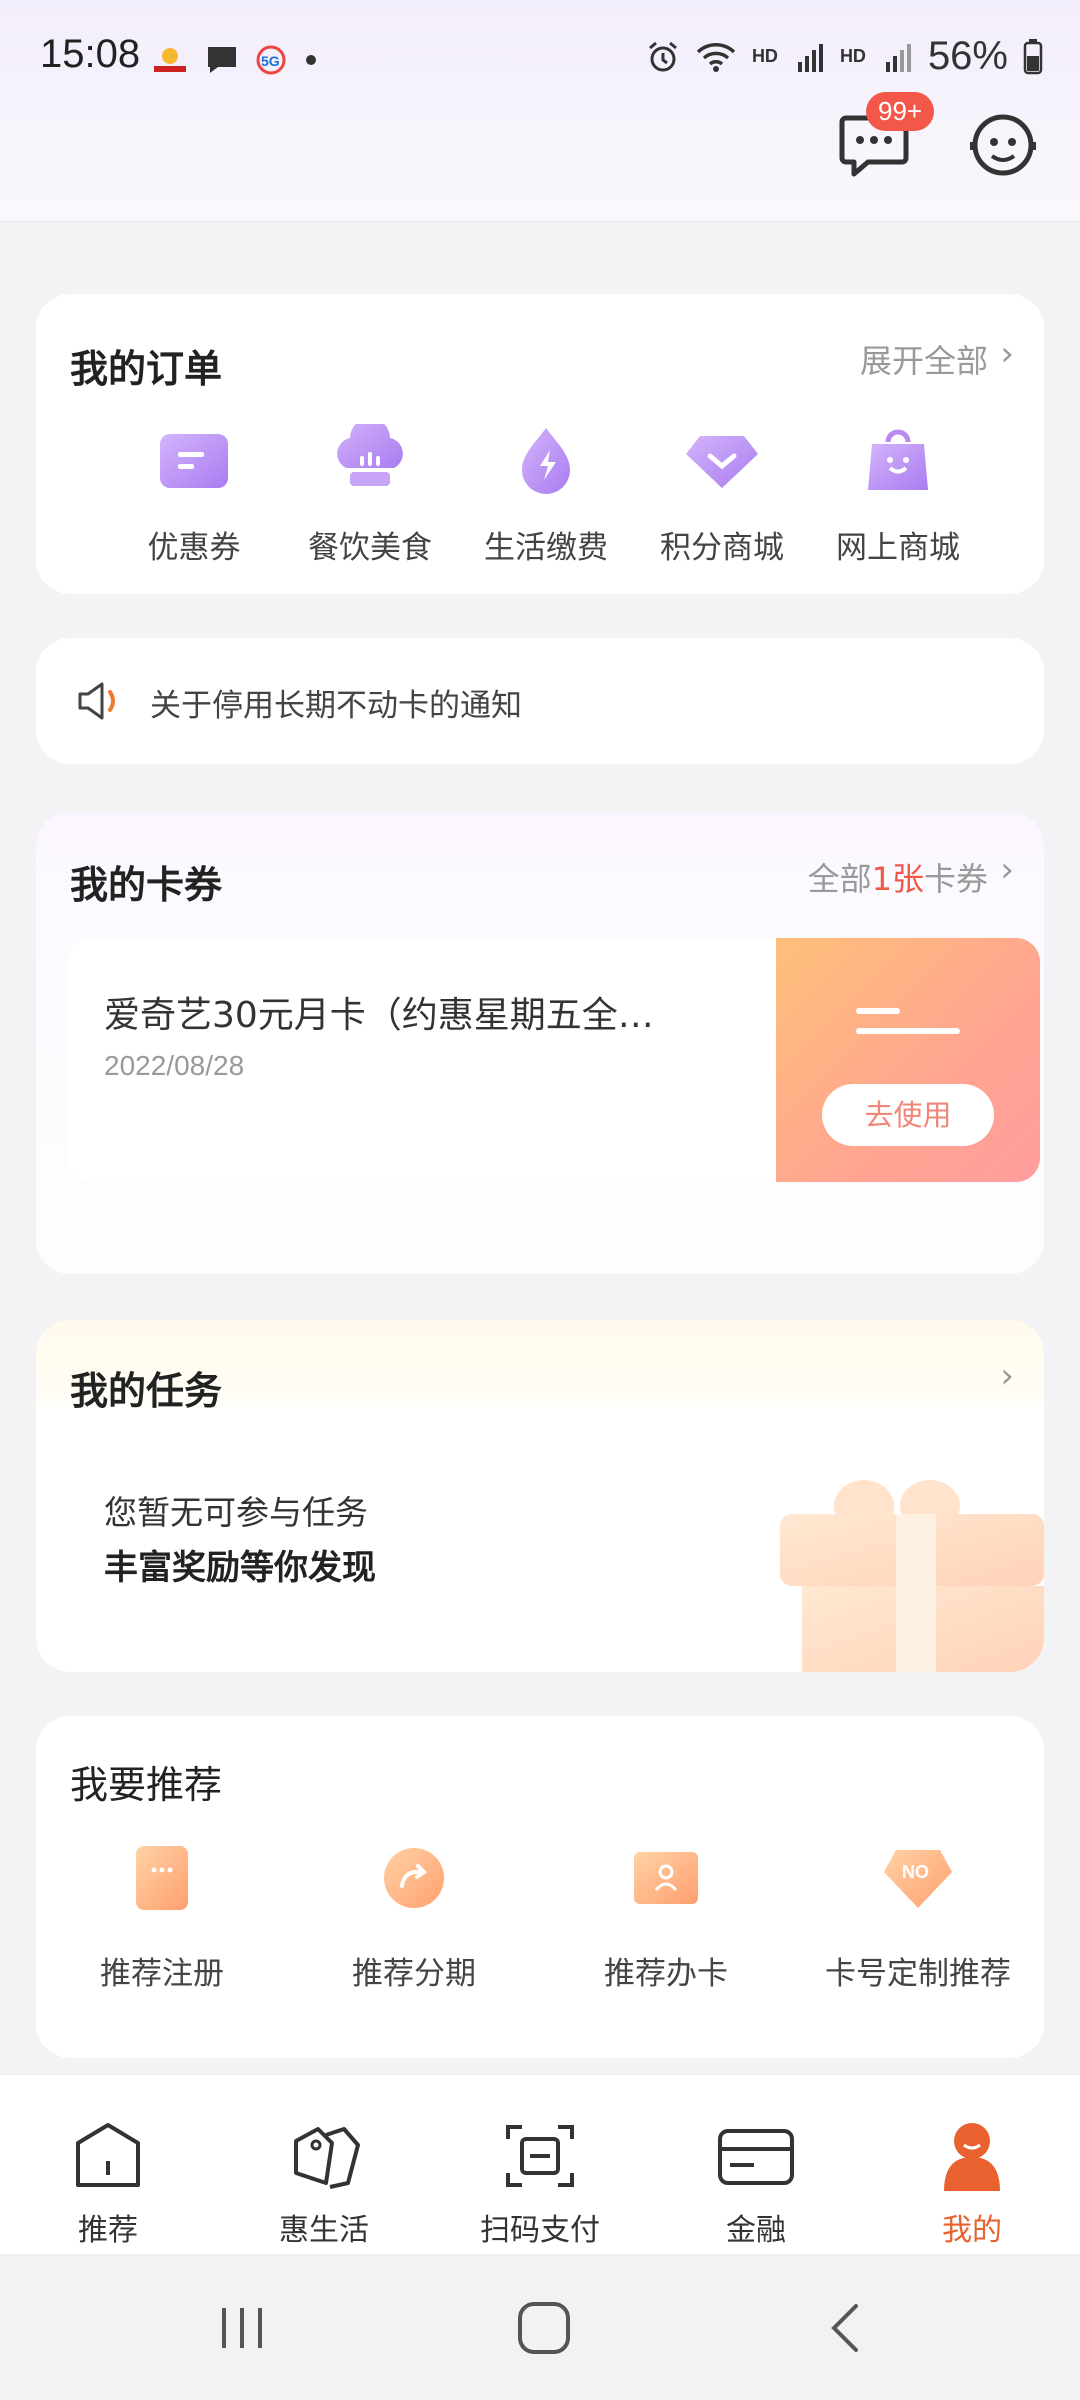 The image size is (1080, 2400). Describe the element at coordinates (146, 369) in the screenshot. I see `orders-title: 我的订单` at that location.